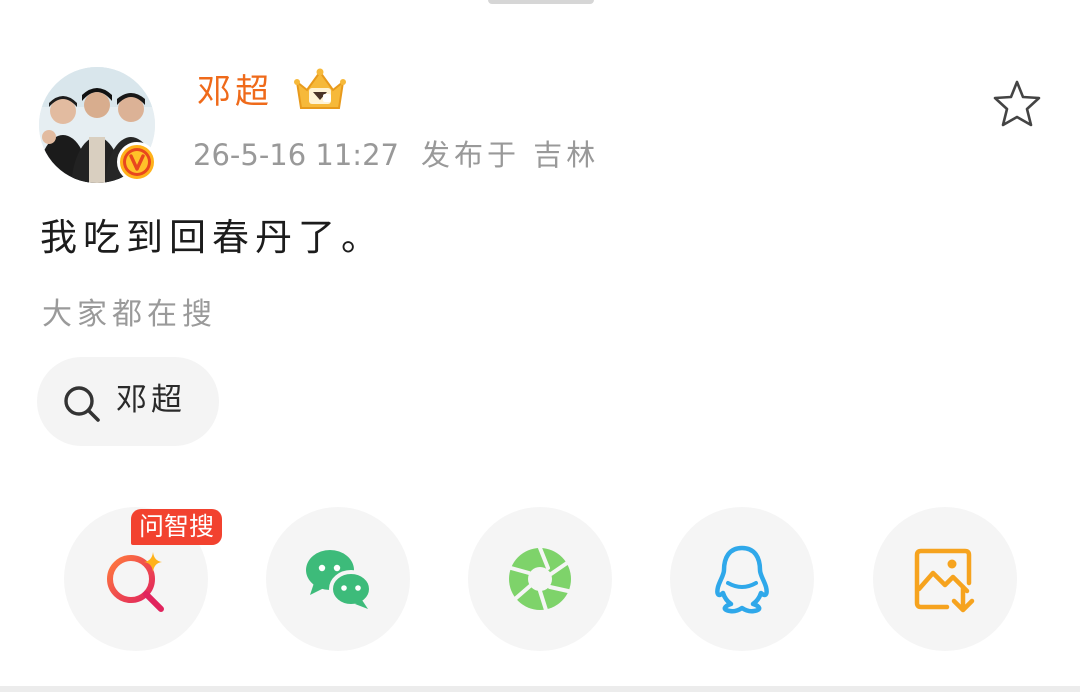  What do you see at coordinates (541, 2) in the screenshot?
I see `sheet-drag-handle` at bounding box center [541, 2].